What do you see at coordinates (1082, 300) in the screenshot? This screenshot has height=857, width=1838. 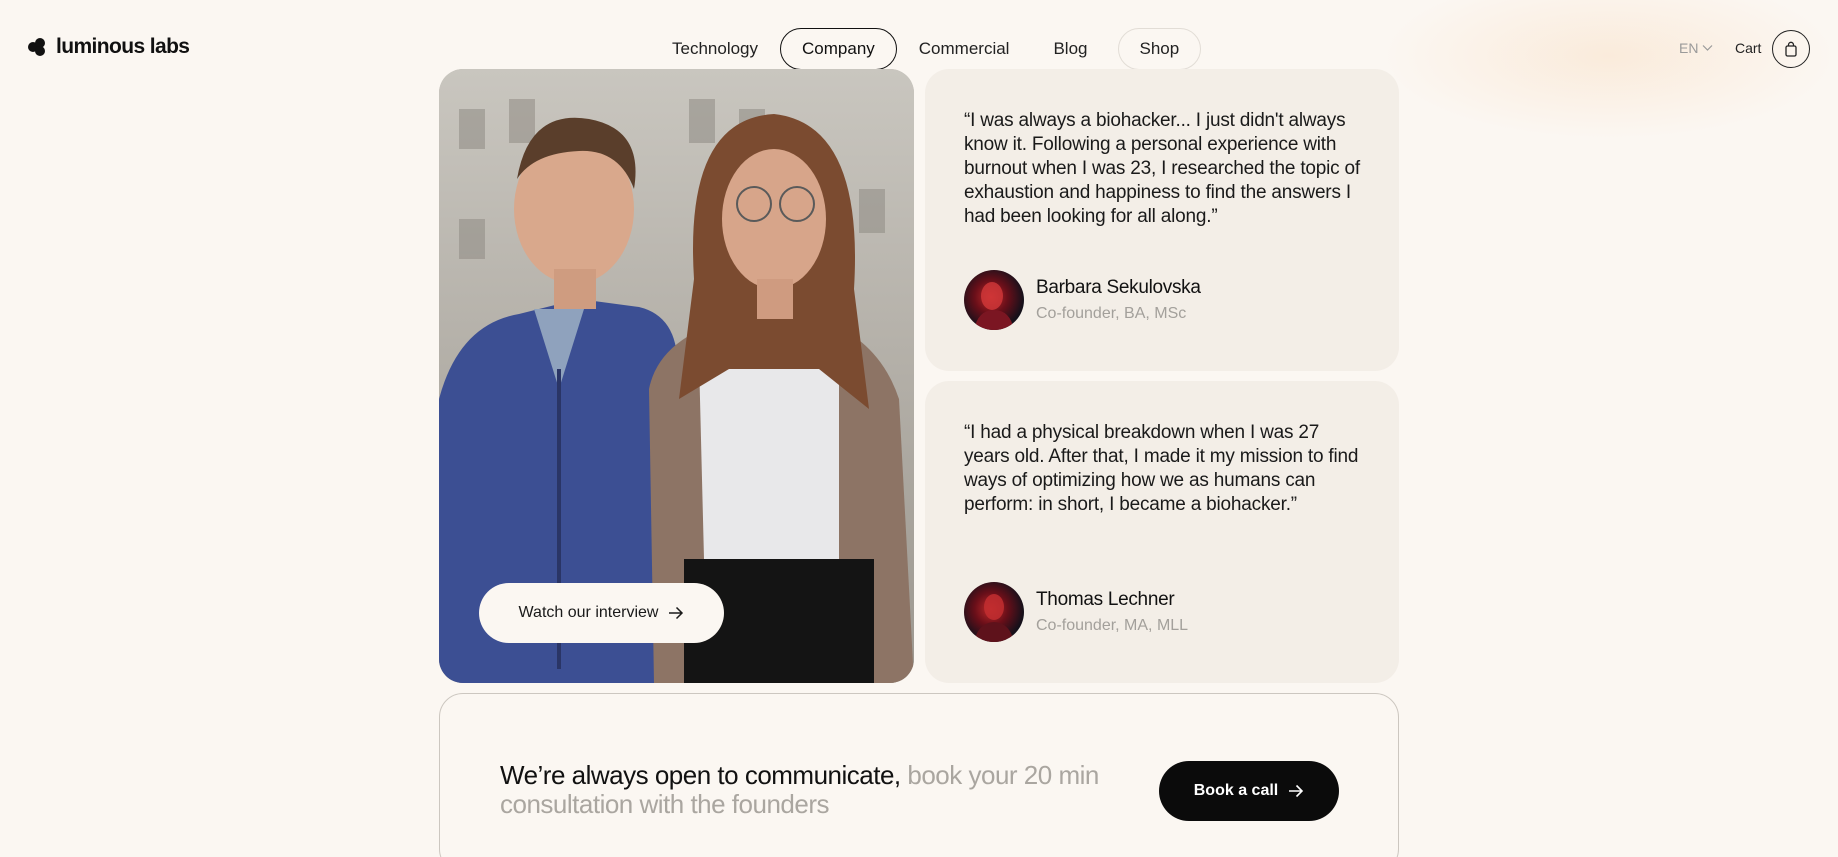 I see `quote-author: Barbara Sekulovska Co-founder, BA, MSc` at bounding box center [1082, 300].